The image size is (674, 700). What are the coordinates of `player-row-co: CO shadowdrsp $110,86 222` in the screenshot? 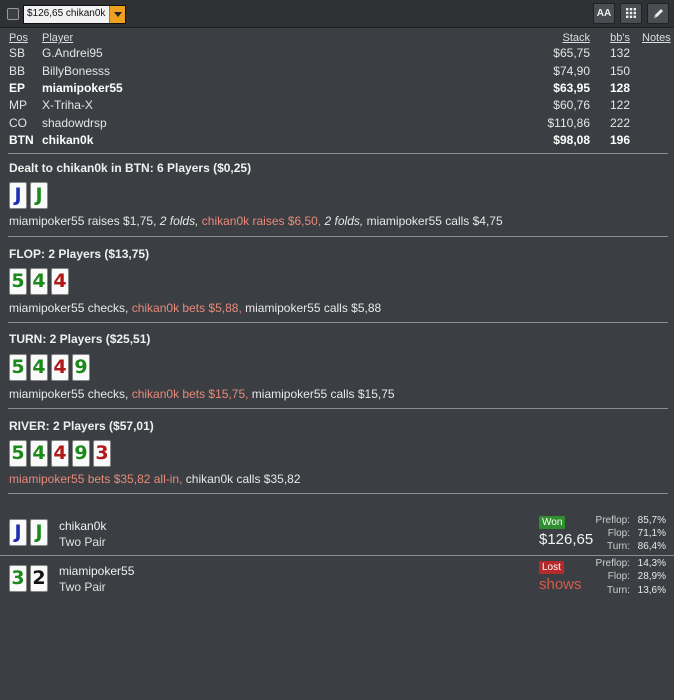 It's located at (337, 124).